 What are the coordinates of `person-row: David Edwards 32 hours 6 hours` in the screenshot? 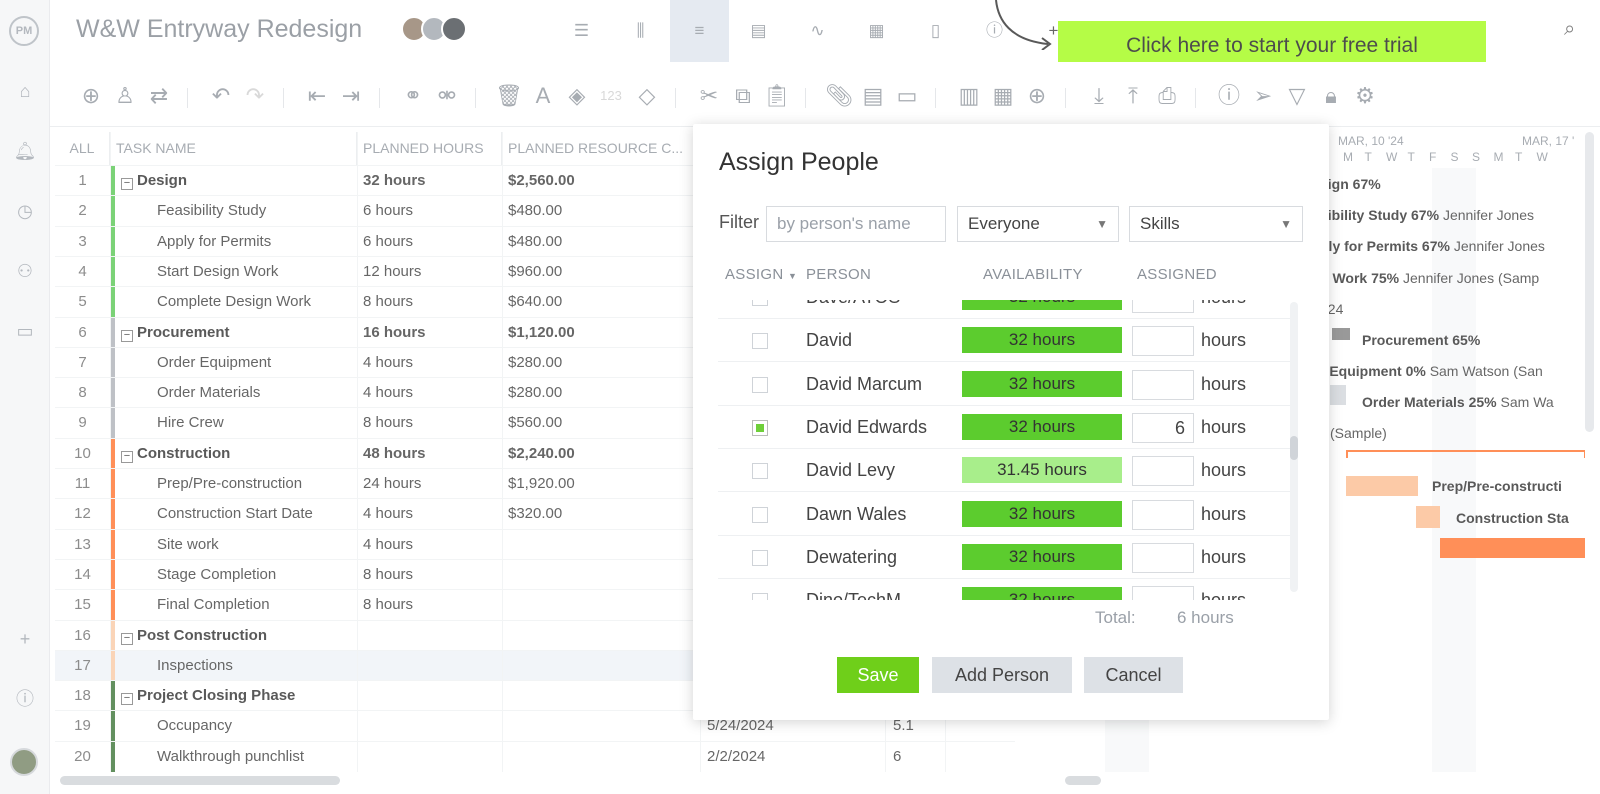 It's located at (1005, 427).